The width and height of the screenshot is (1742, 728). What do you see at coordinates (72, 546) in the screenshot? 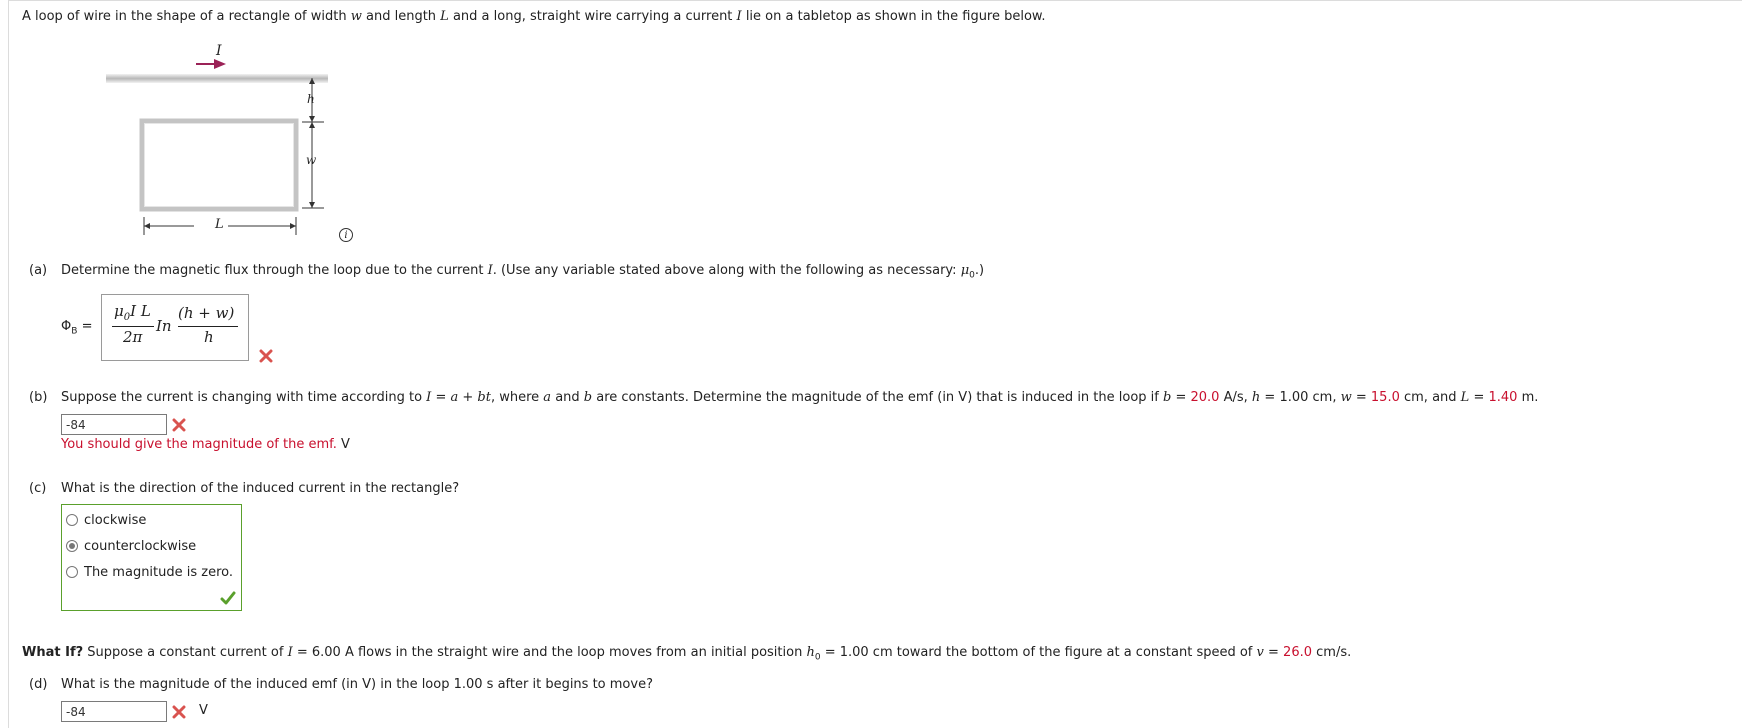
I see `radio-counterclockwise` at bounding box center [72, 546].